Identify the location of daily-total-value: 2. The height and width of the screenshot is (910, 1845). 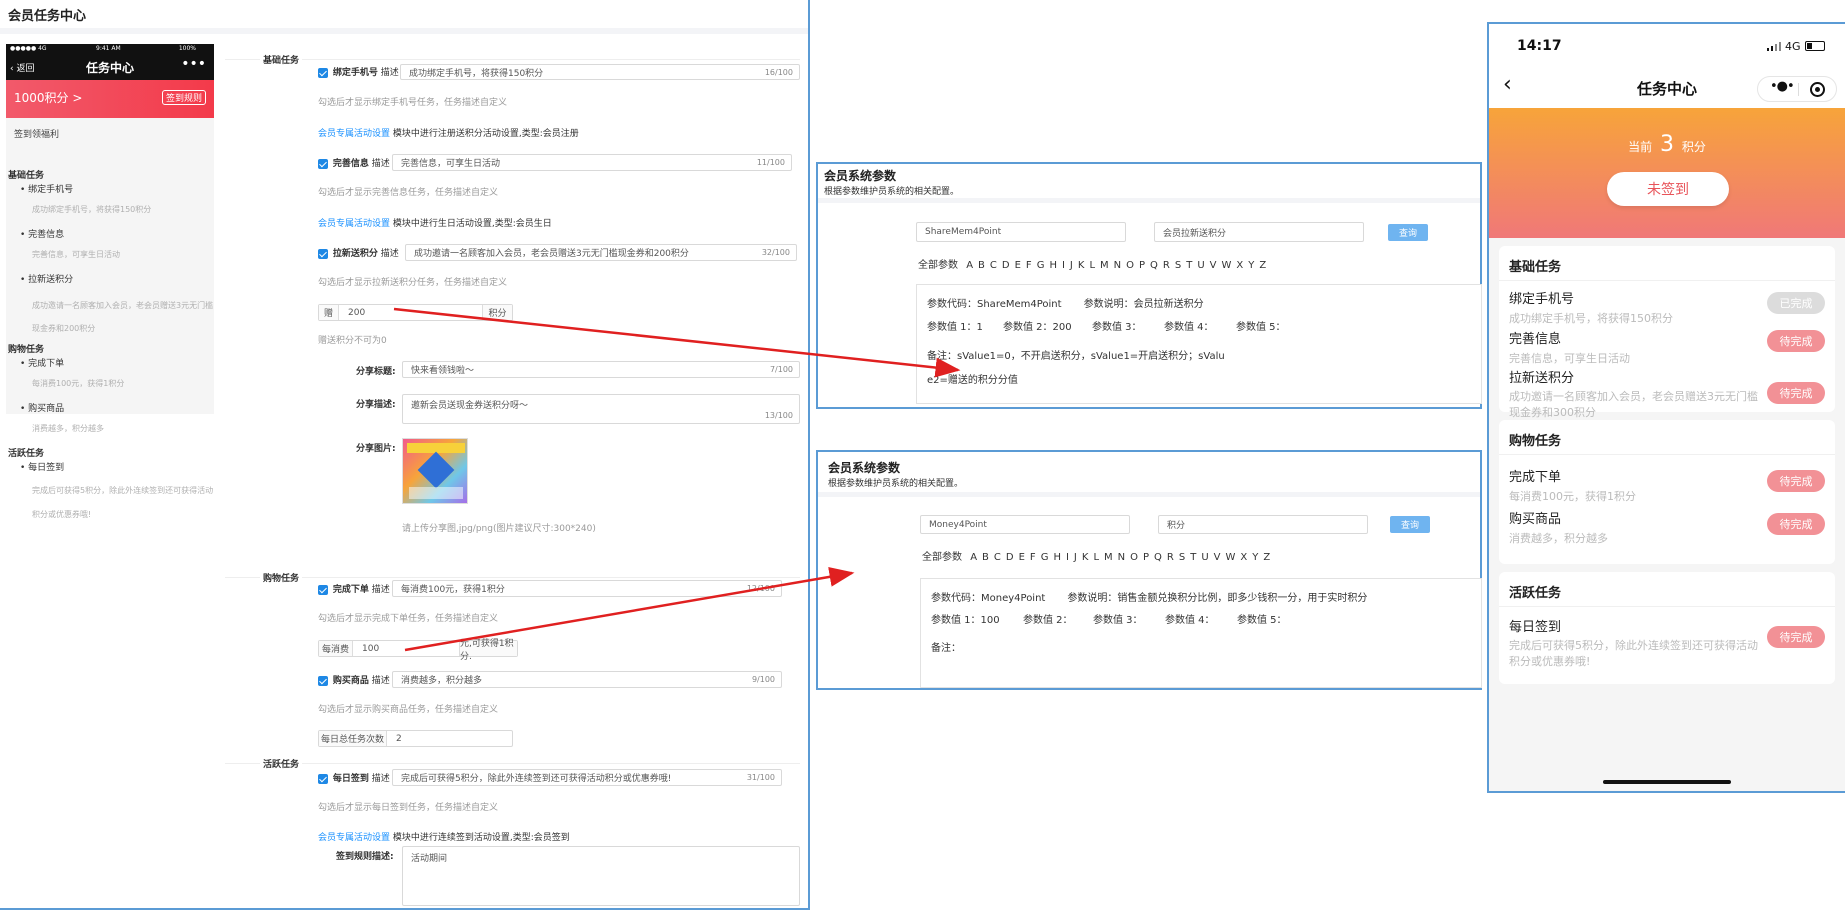
(399, 738).